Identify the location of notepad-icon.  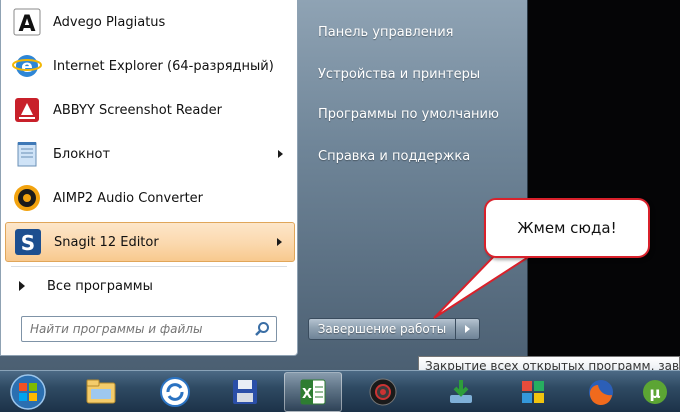
(27, 154).